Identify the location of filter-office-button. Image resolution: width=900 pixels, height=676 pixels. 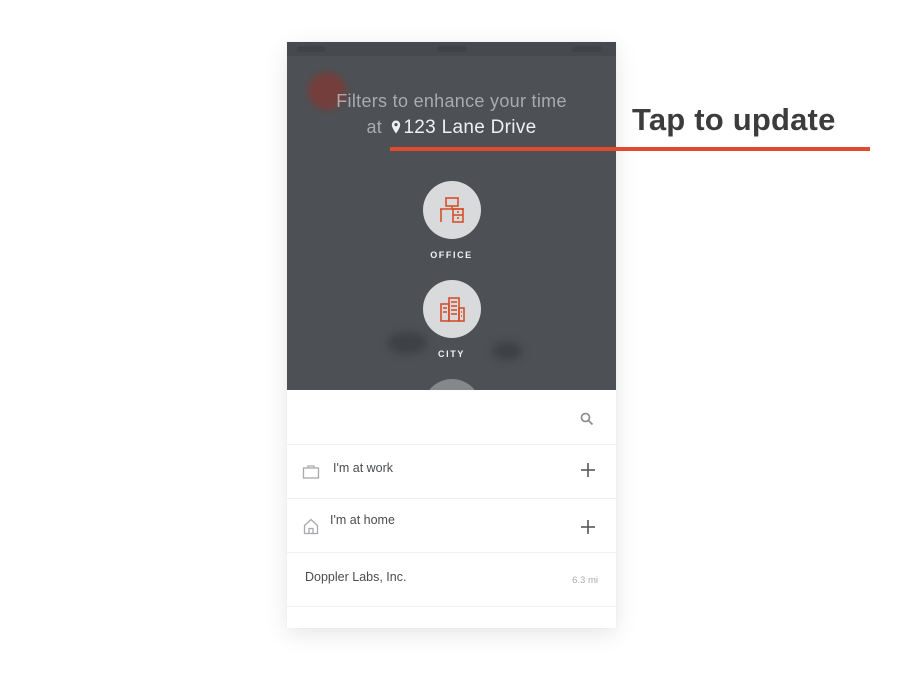
(451, 210).